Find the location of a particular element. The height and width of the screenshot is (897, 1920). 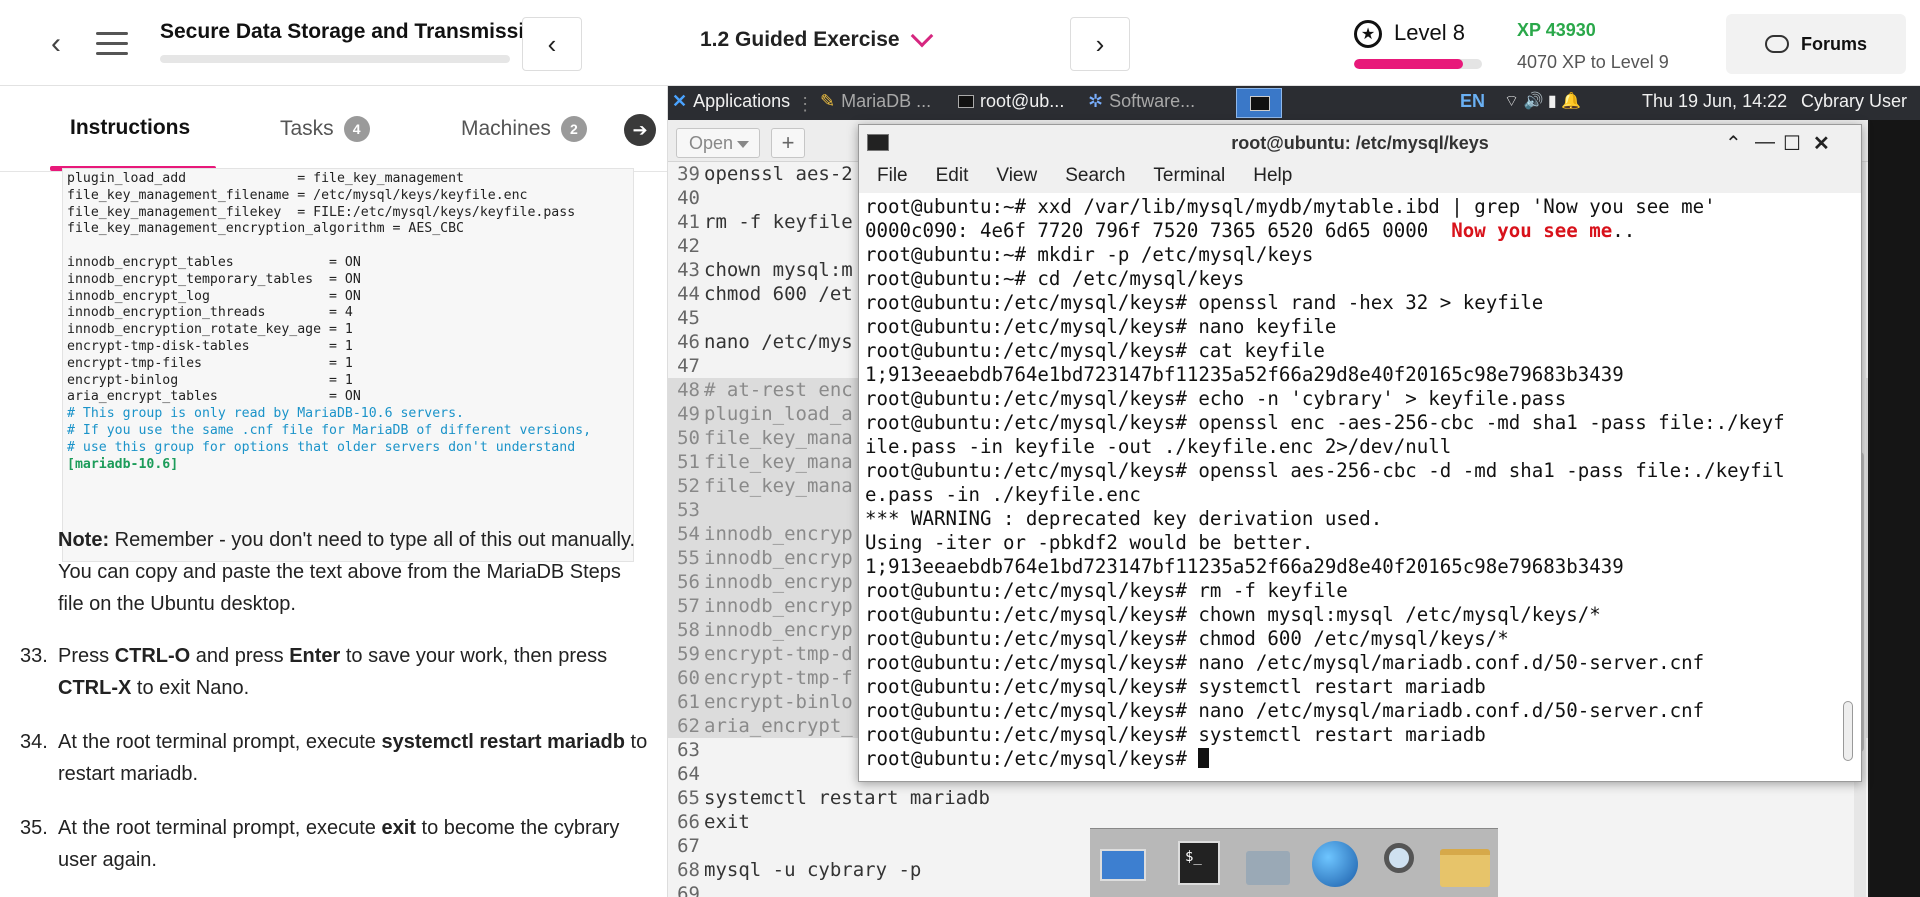

step-keyword: CTRL-X is located at coordinates (95, 688).